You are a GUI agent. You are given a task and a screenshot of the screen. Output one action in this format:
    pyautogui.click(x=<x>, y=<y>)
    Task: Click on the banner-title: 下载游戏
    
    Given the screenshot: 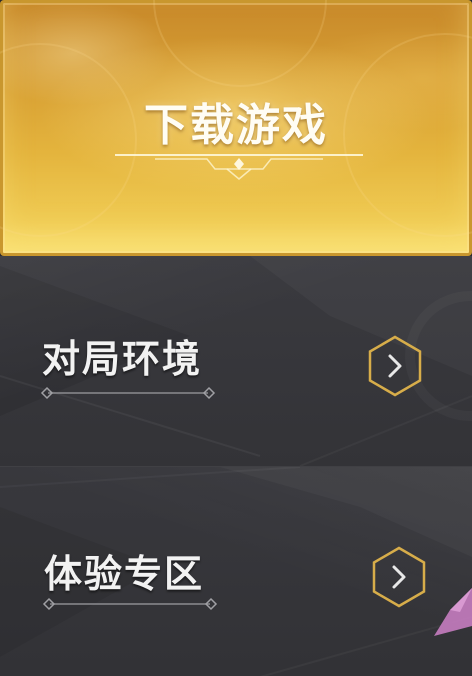 What is the action you would take?
    pyautogui.click(x=236, y=125)
    